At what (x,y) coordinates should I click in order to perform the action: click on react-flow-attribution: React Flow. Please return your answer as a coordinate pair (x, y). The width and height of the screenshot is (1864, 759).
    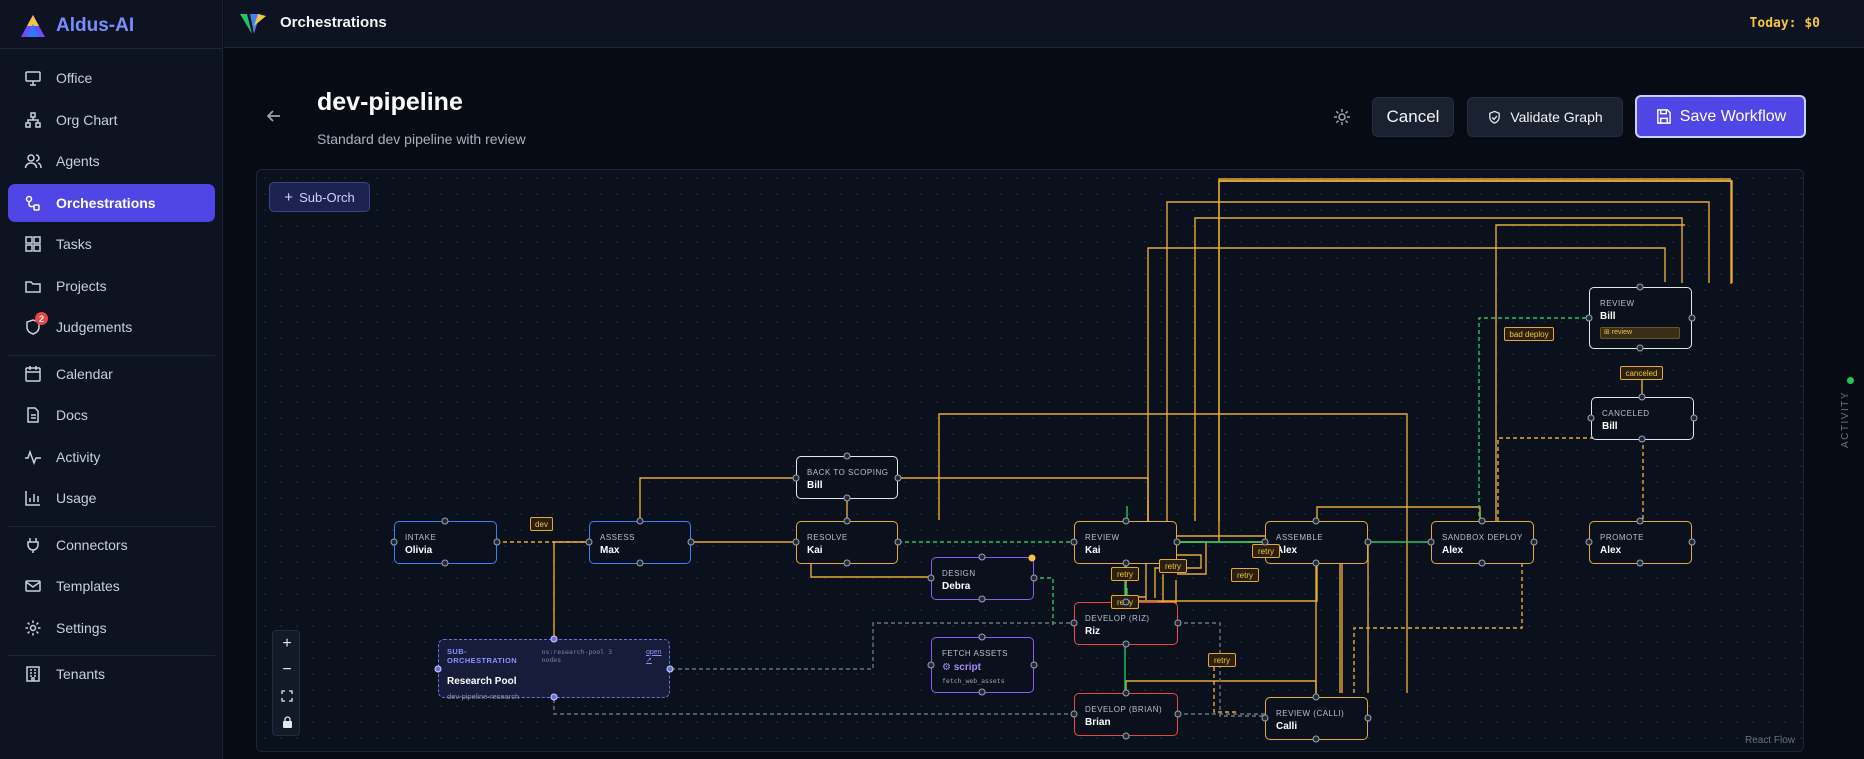
    Looking at the image, I should click on (1770, 740).